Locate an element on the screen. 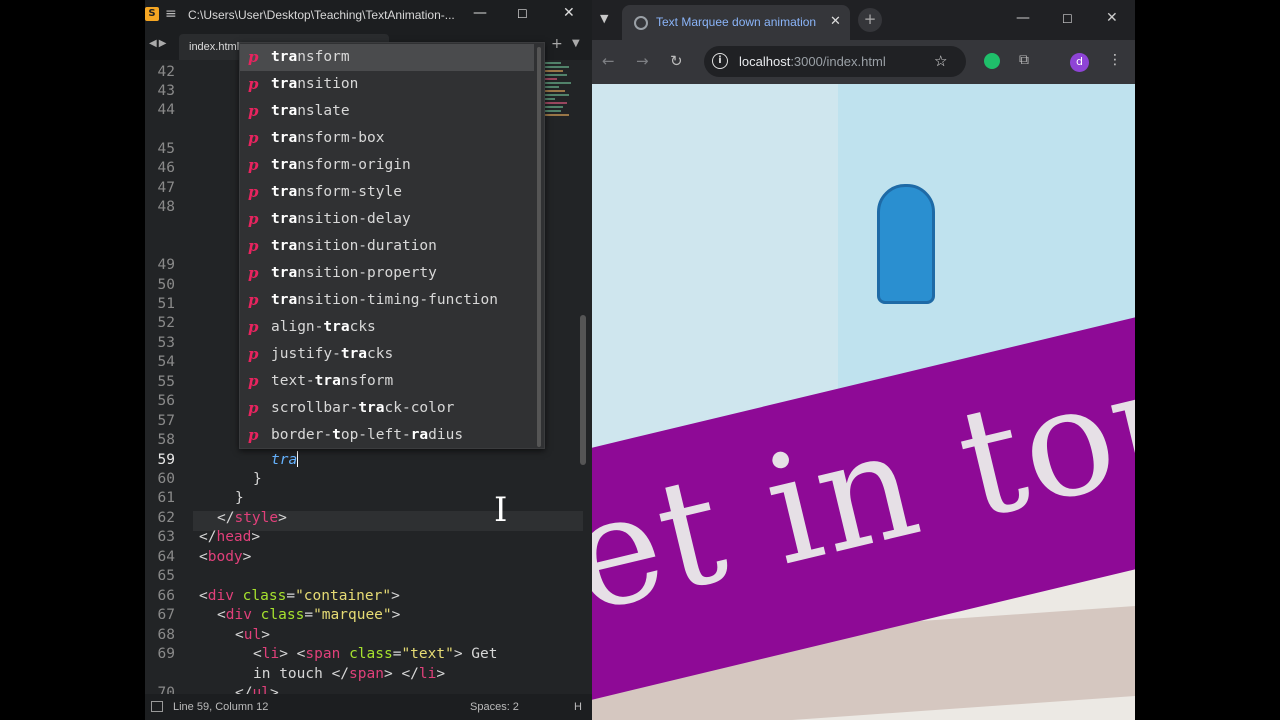 The width and height of the screenshot is (1280, 720). code-line-63: </head> is located at coordinates (229, 537).